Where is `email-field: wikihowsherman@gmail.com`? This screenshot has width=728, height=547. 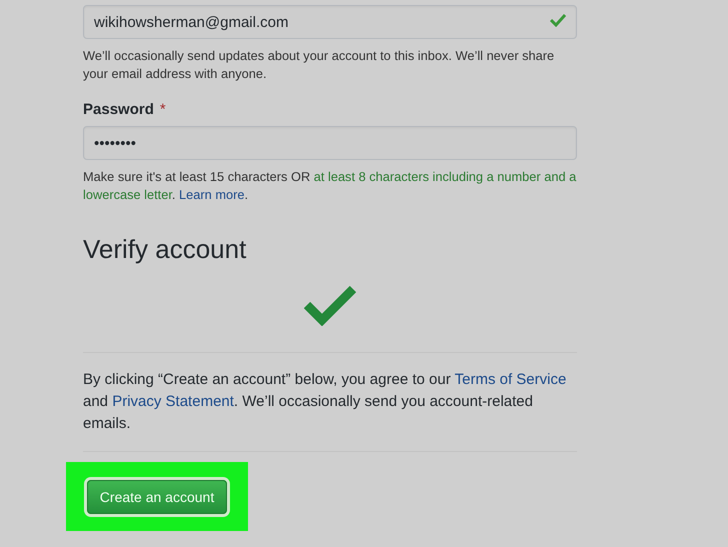 email-field: wikihowsherman@gmail.com is located at coordinates (330, 22).